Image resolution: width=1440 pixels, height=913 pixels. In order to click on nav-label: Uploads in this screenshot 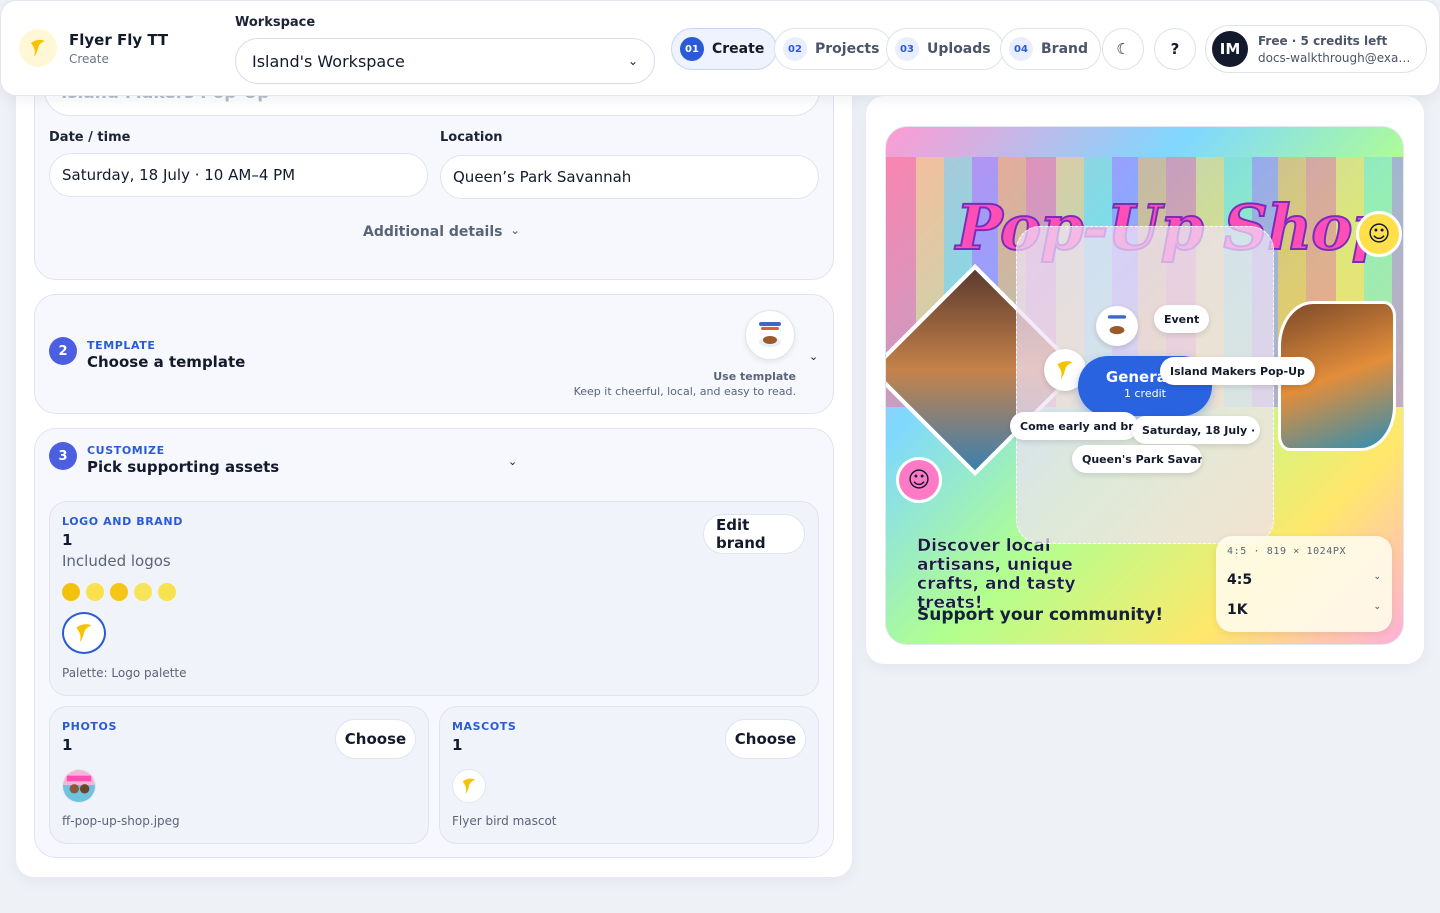, I will do `click(959, 49)`.